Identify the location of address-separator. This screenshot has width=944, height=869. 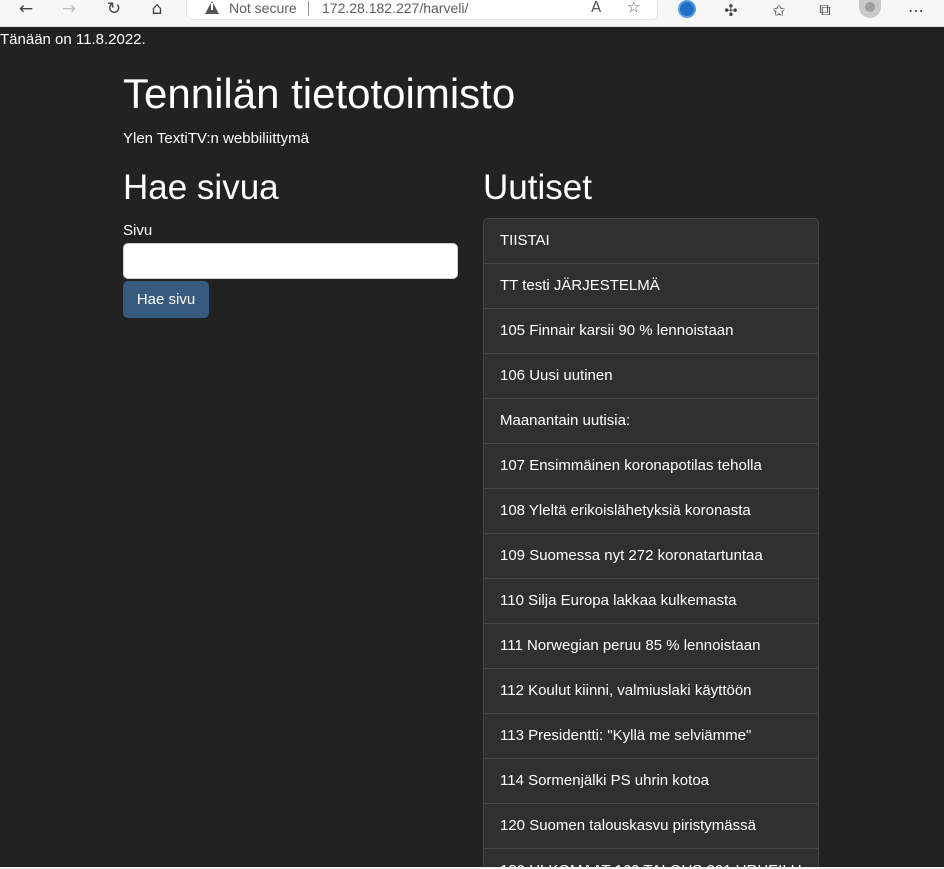
(308, 8).